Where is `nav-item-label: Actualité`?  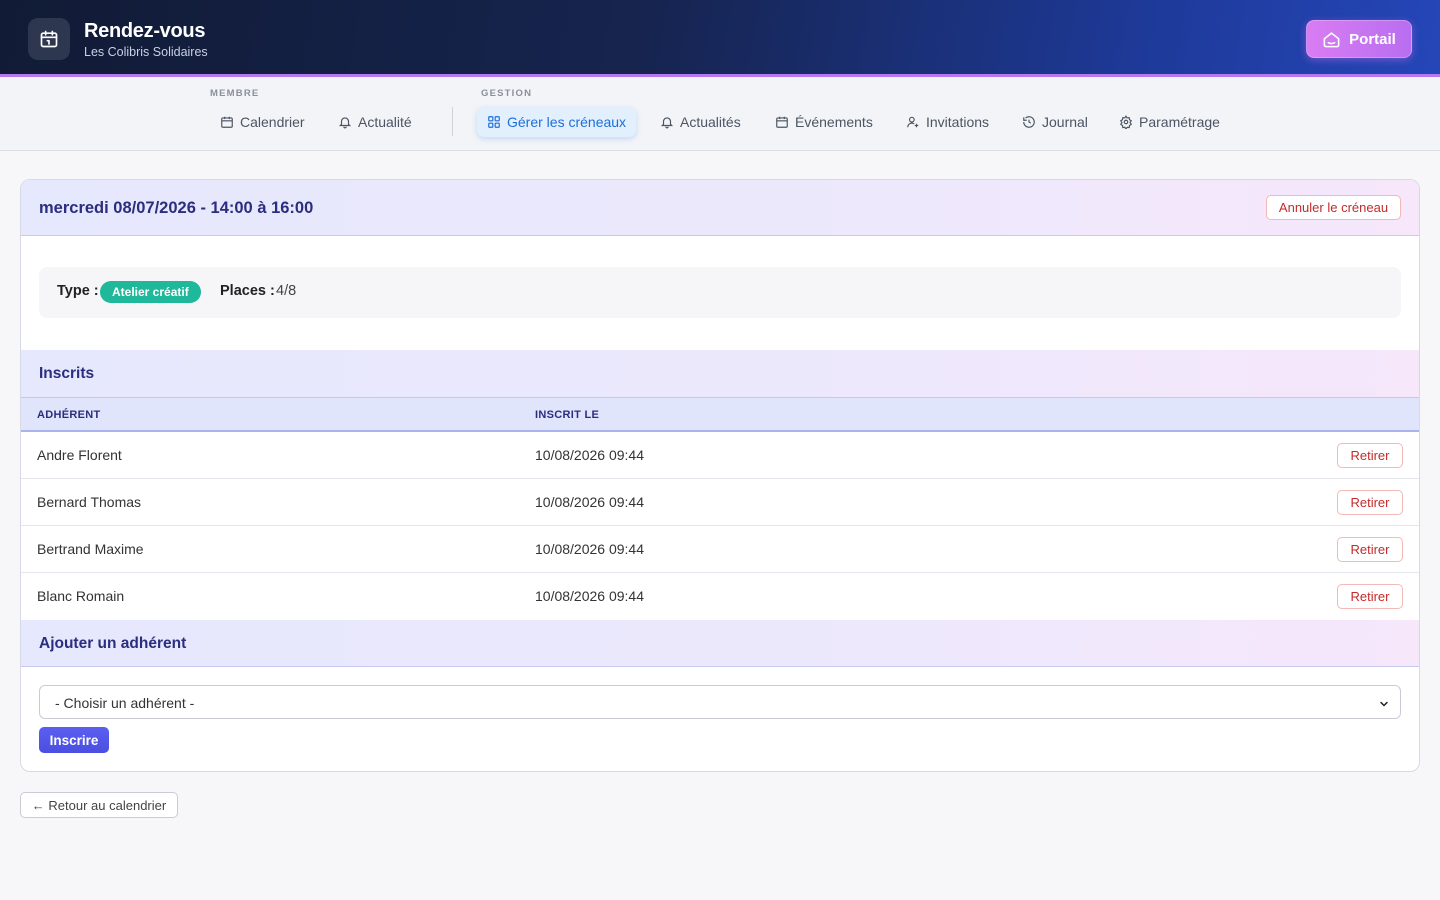
nav-item-label: Actualité is located at coordinates (385, 122).